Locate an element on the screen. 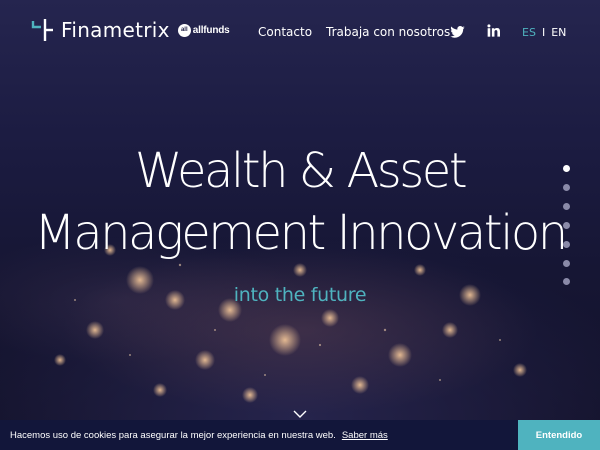 The image size is (600, 450). nav-link-contacto: Contacto is located at coordinates (285, 32).